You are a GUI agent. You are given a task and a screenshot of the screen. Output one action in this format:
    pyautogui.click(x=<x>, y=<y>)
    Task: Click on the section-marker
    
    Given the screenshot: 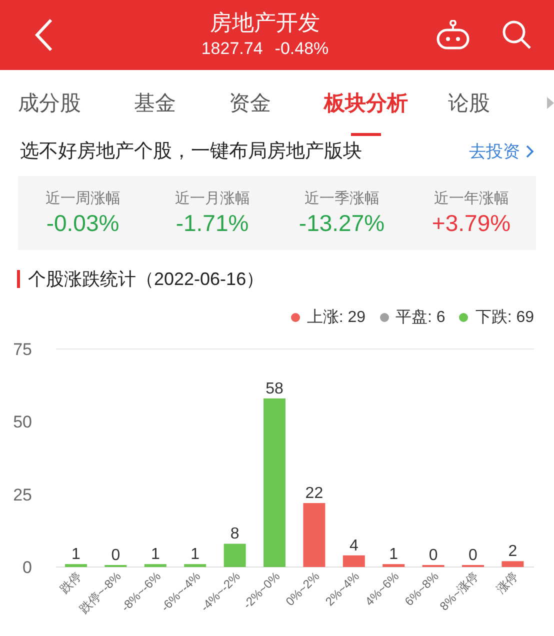 What is the action you would take?
    pyautogui.click(x=18, y=279)
    